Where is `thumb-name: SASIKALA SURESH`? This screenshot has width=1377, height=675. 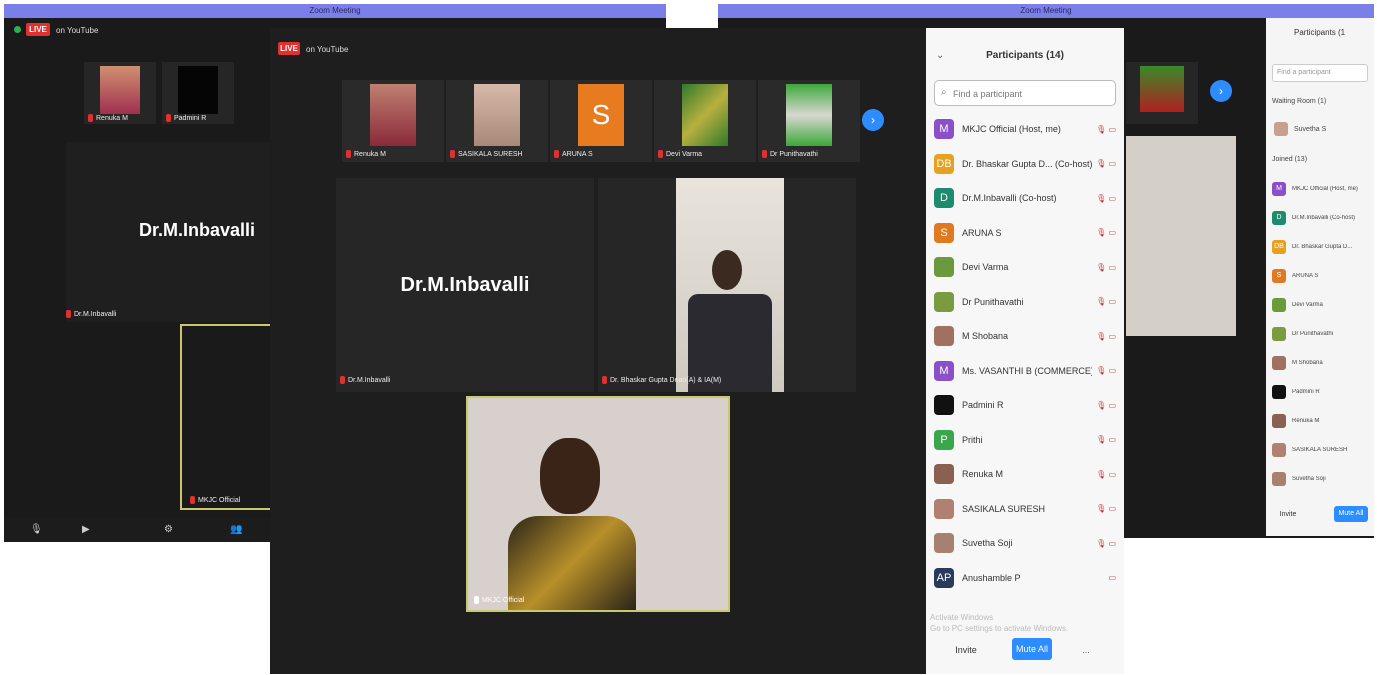 thumb-name: SASIKALA SURESH is located at coordinates (490, 154).